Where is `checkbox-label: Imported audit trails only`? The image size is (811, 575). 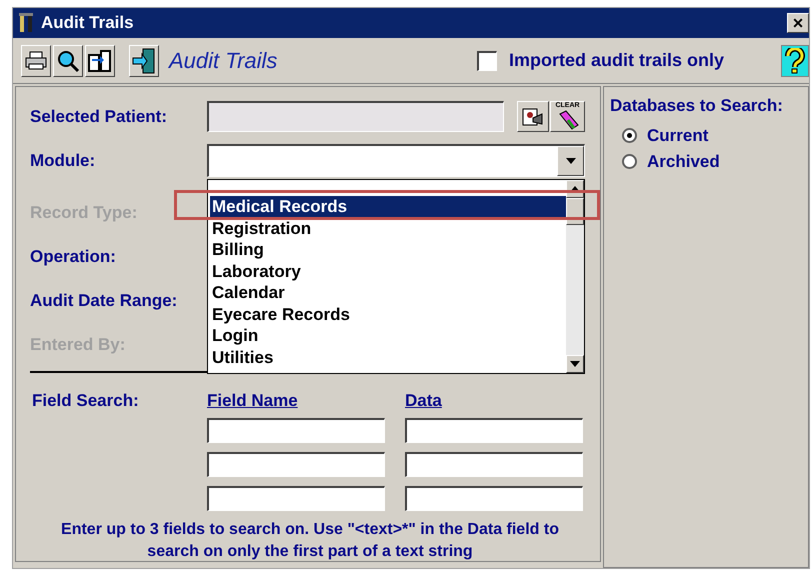 checkbox-label: Imported audit trails only is located at coordinates (616, 60).